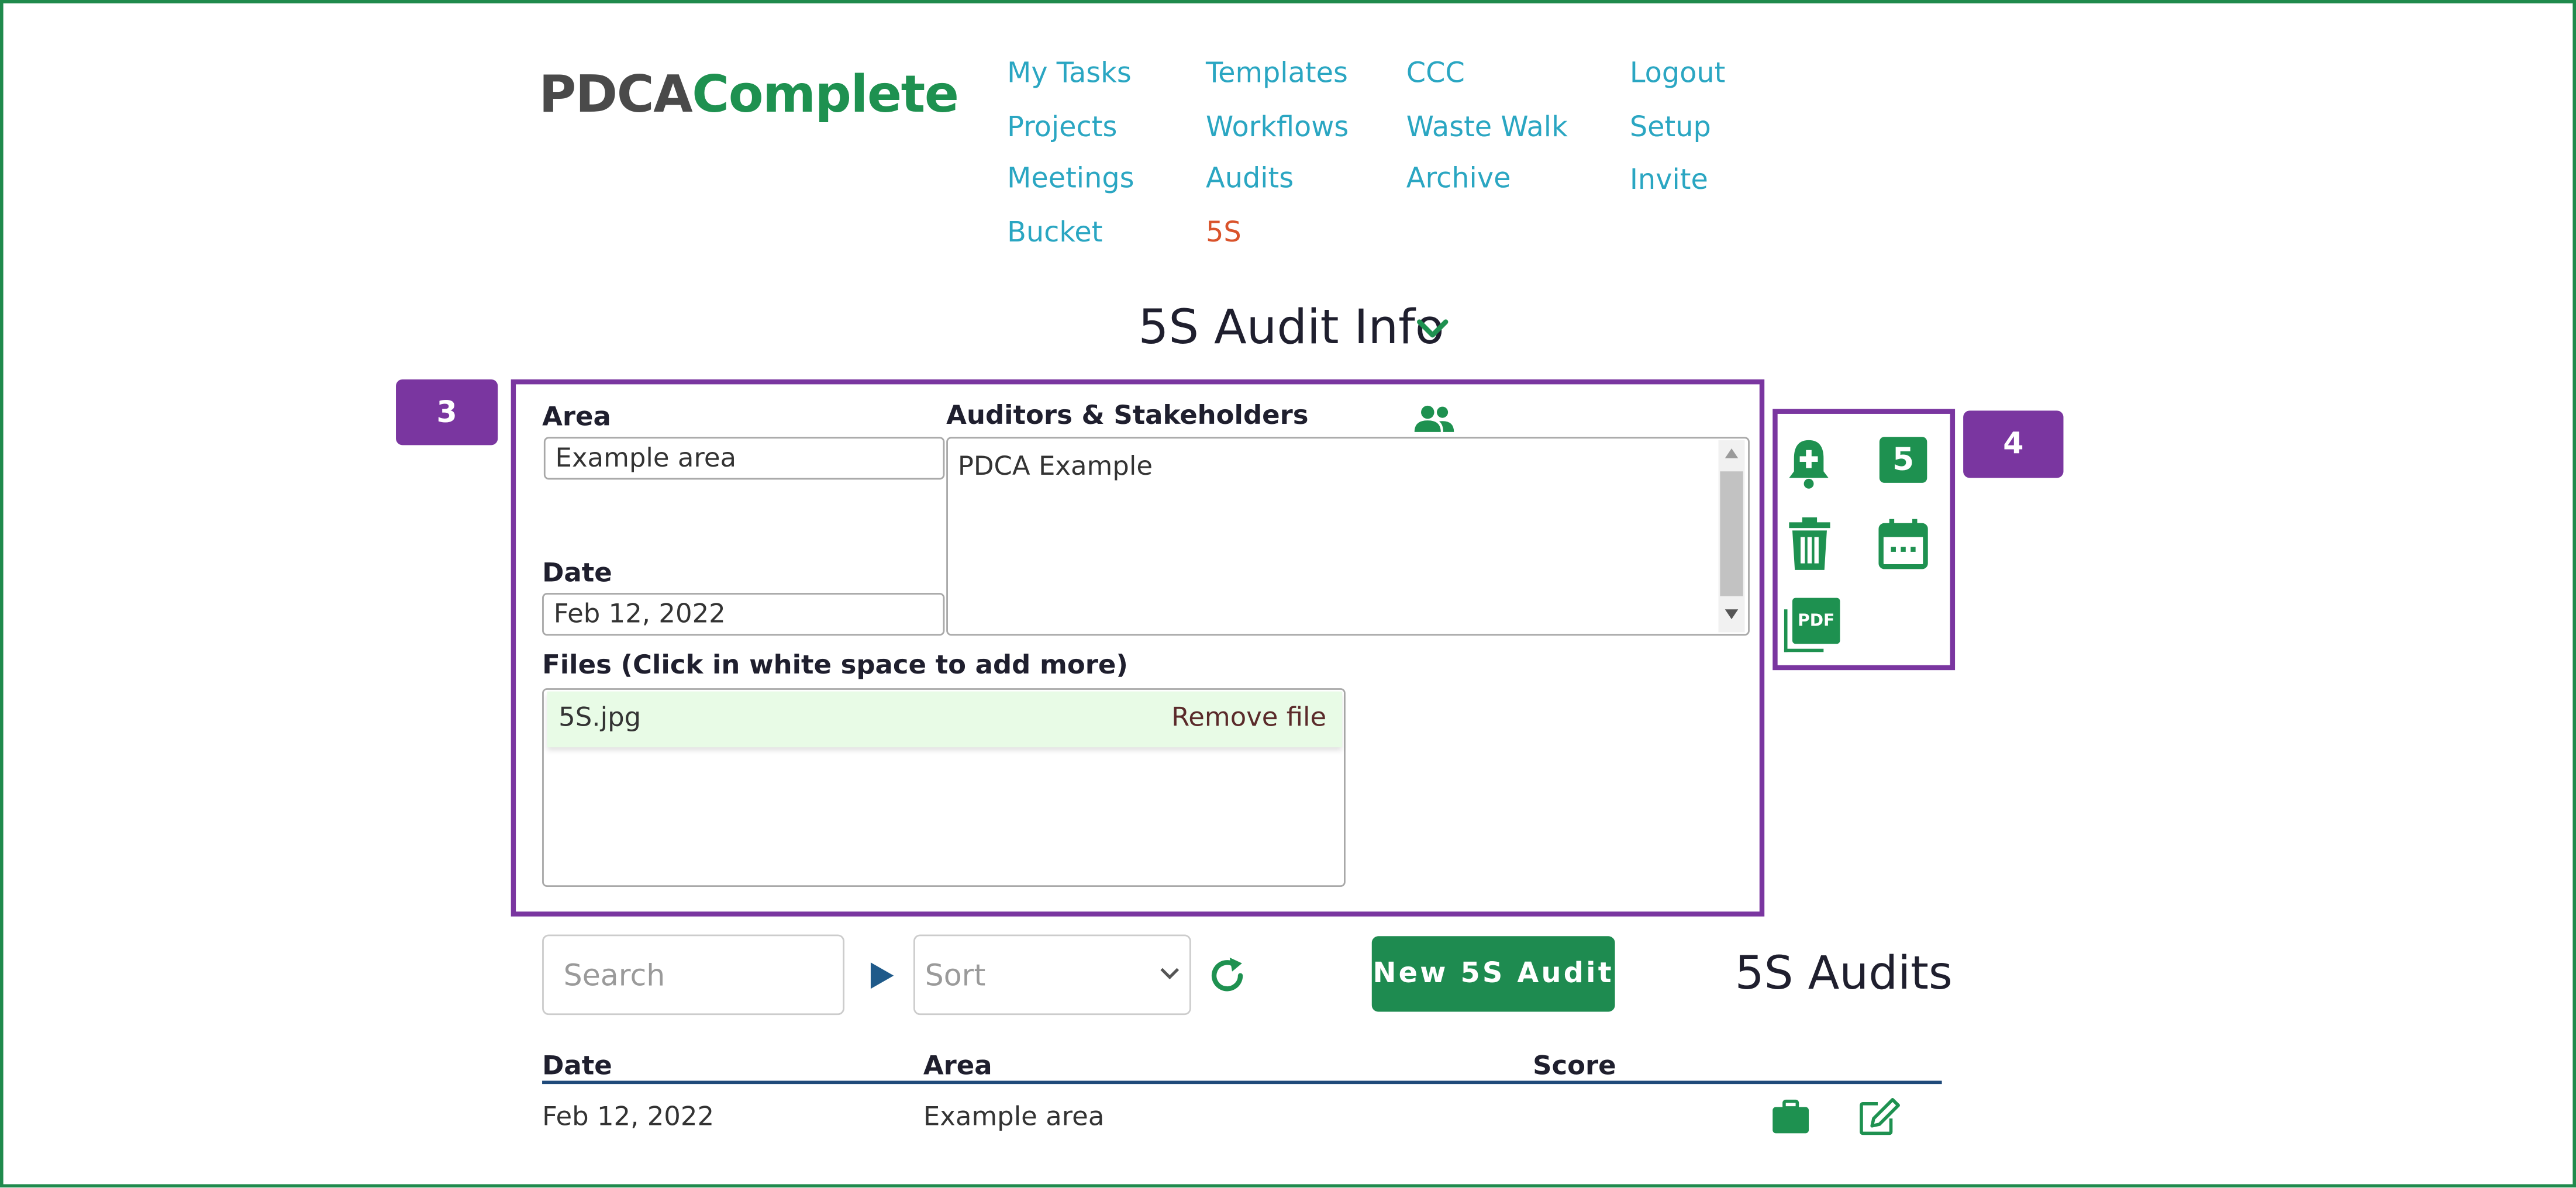 The width and height of the screenshot is (2576, 1188). Describe the element at coordinates (1732, 533) in the screenshot. I see `auditors-scrollbar-thumb` at that location.